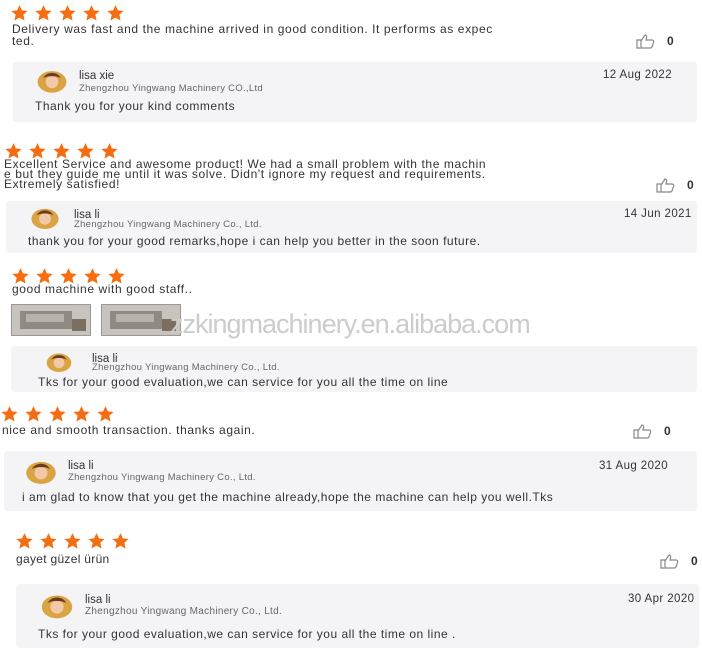  I want to click on review-text-line: Extremely satisfied!, so click(62, 184).